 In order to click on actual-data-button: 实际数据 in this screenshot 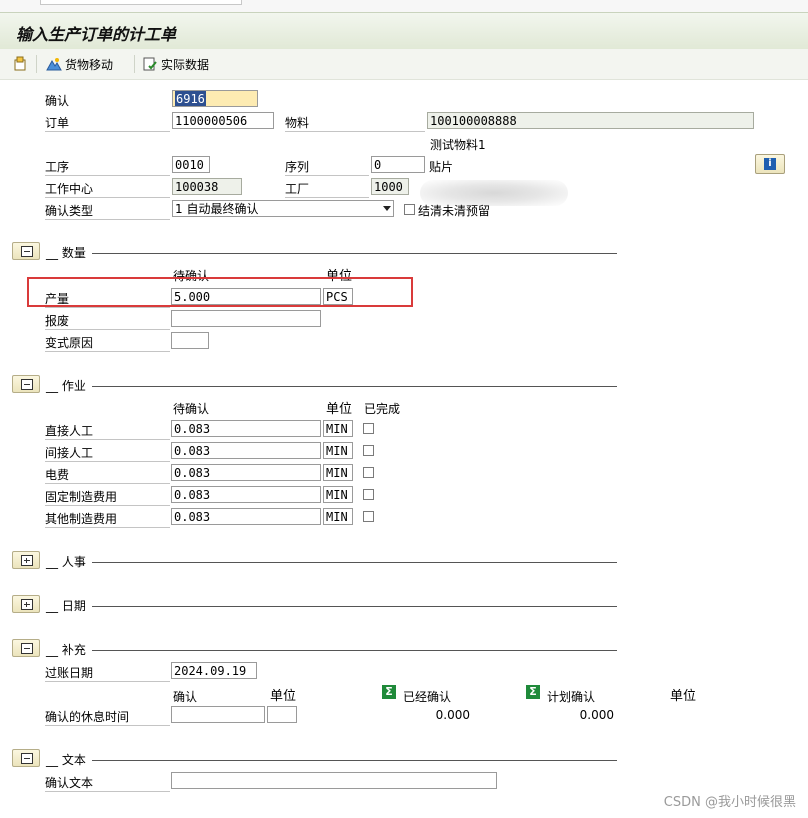, I will do `click(175, 64)`.